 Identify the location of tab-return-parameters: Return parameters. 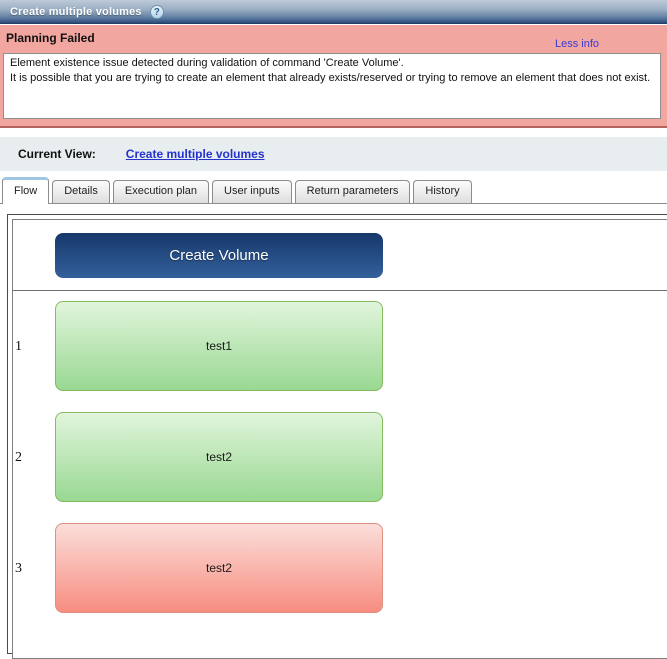
(352, 191).